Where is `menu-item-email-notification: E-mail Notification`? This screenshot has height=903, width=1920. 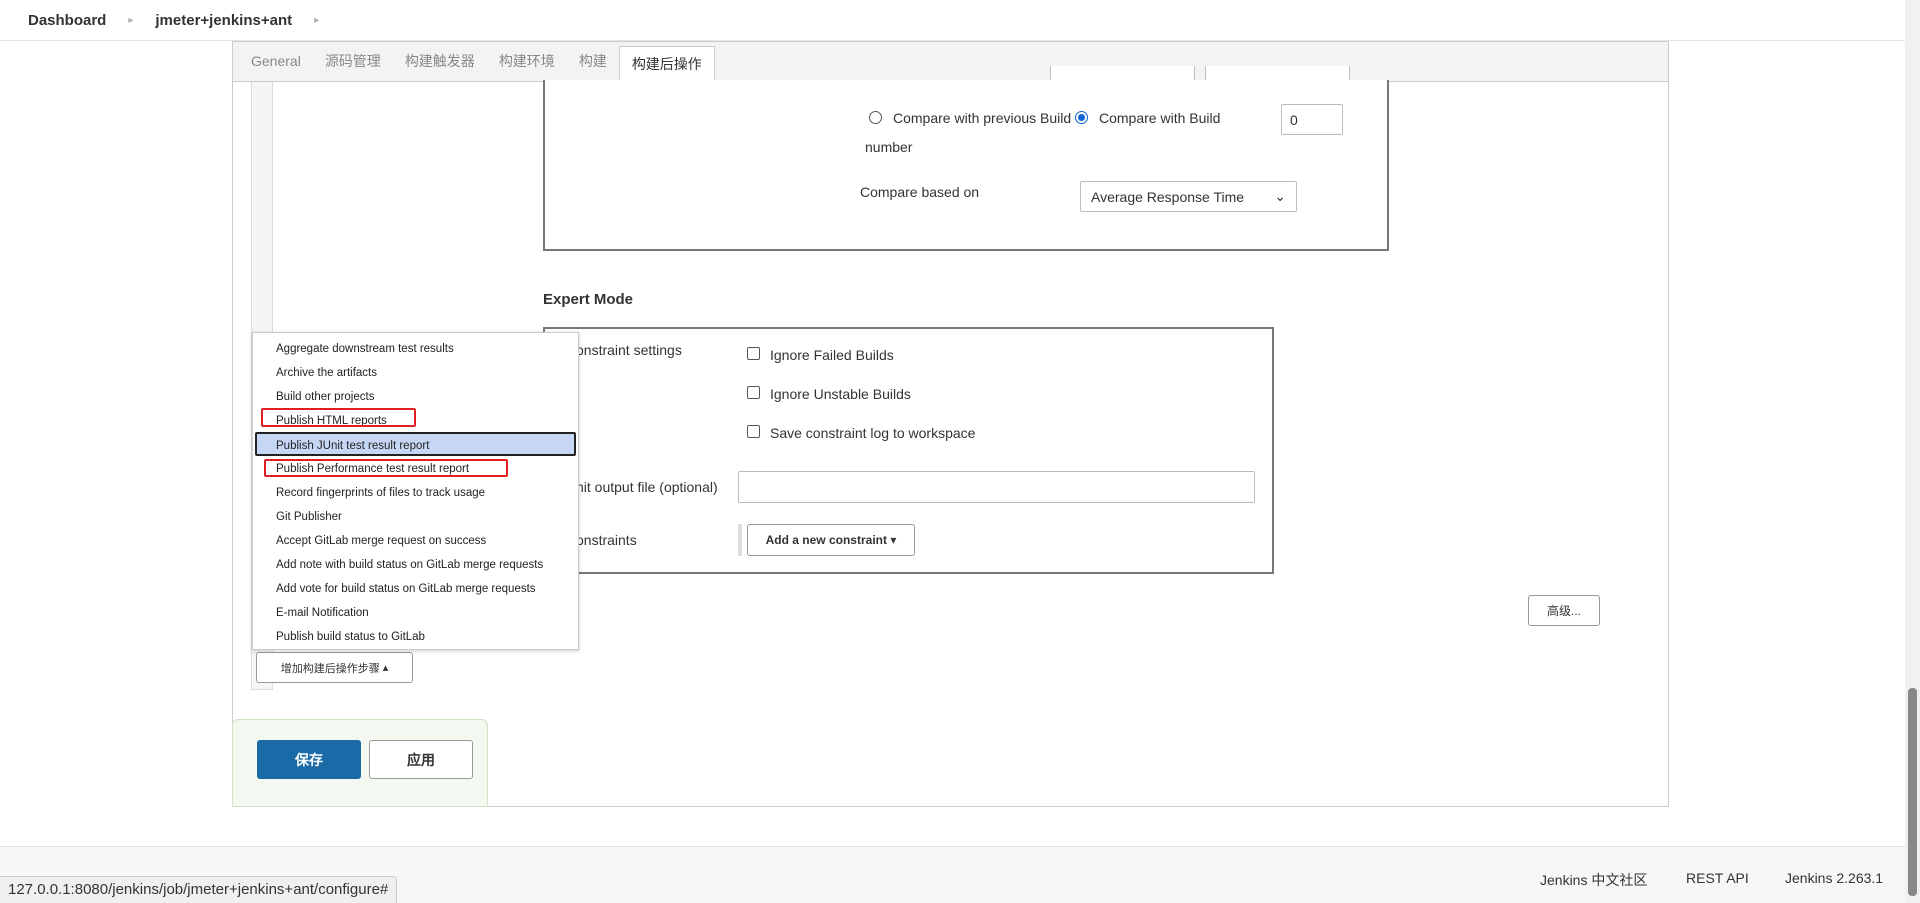 menu-item-email-notification: E-mail Notification is located at coordinates (415, 613).